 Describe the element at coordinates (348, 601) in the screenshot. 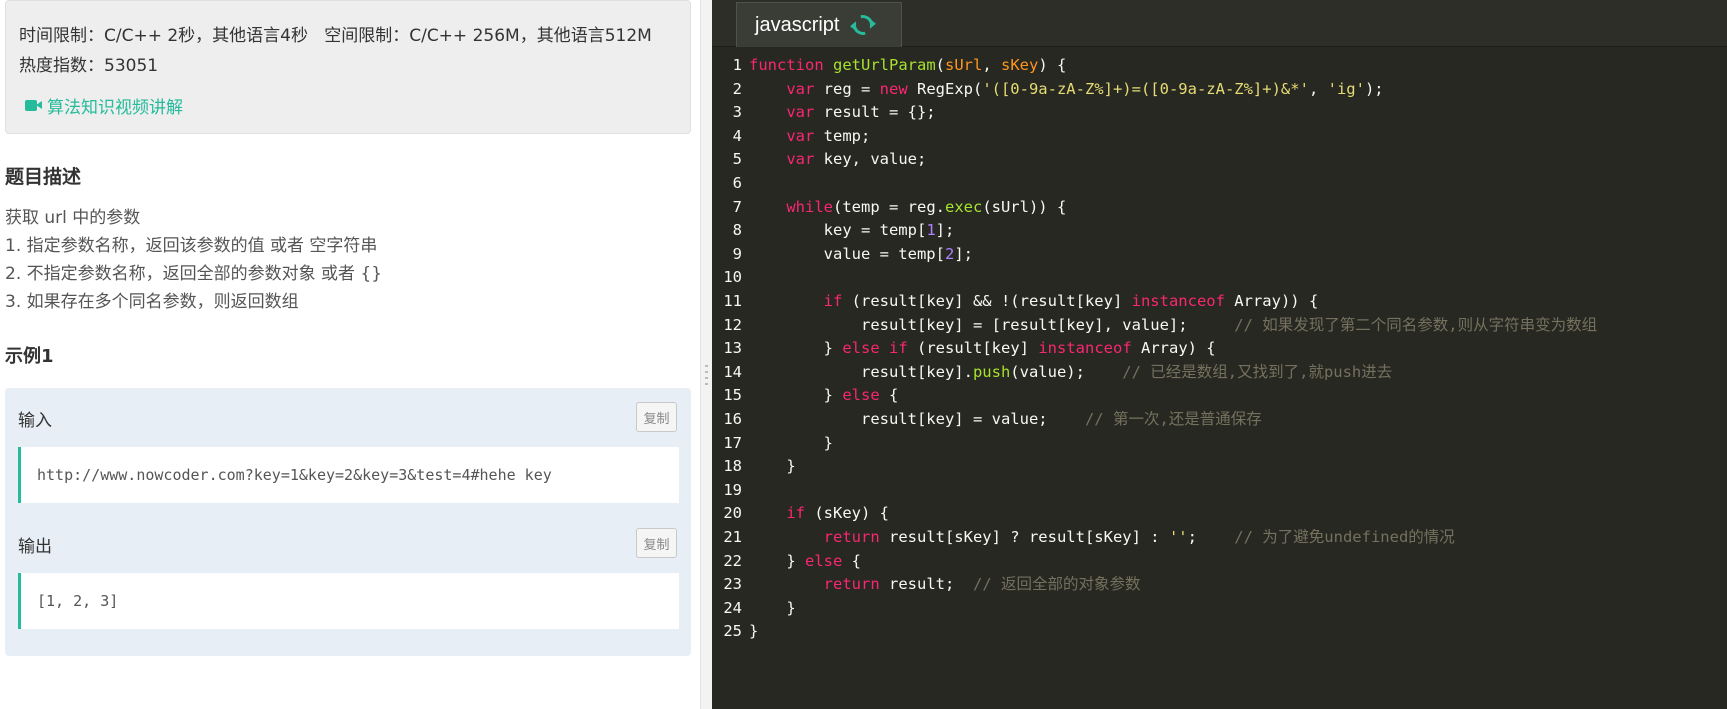

I see `output-sample: [1, 2, 3]` at that location.